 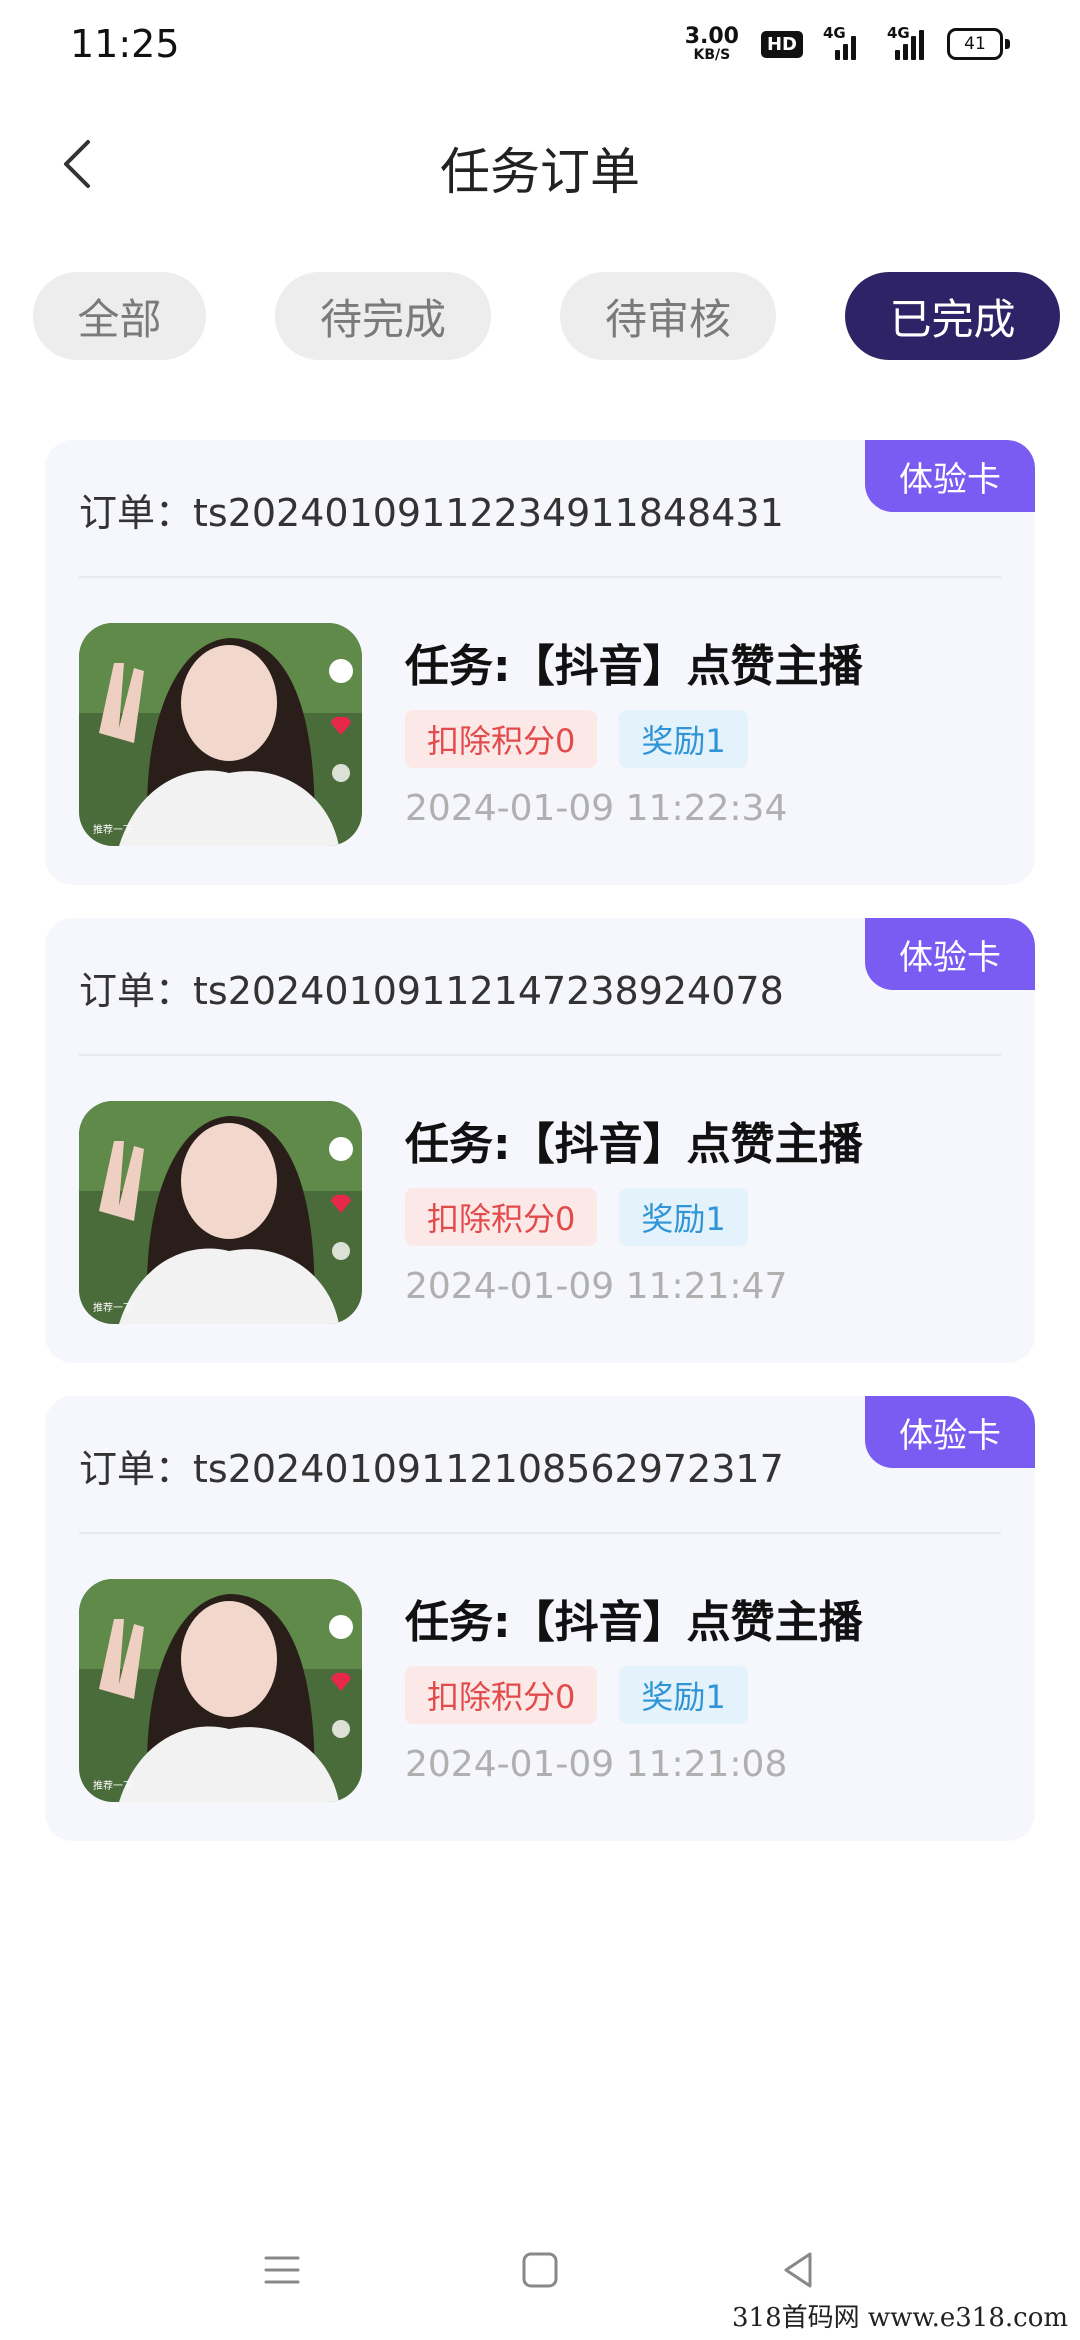 I want to click on battery-level: 41, so click(x=975, y=44).